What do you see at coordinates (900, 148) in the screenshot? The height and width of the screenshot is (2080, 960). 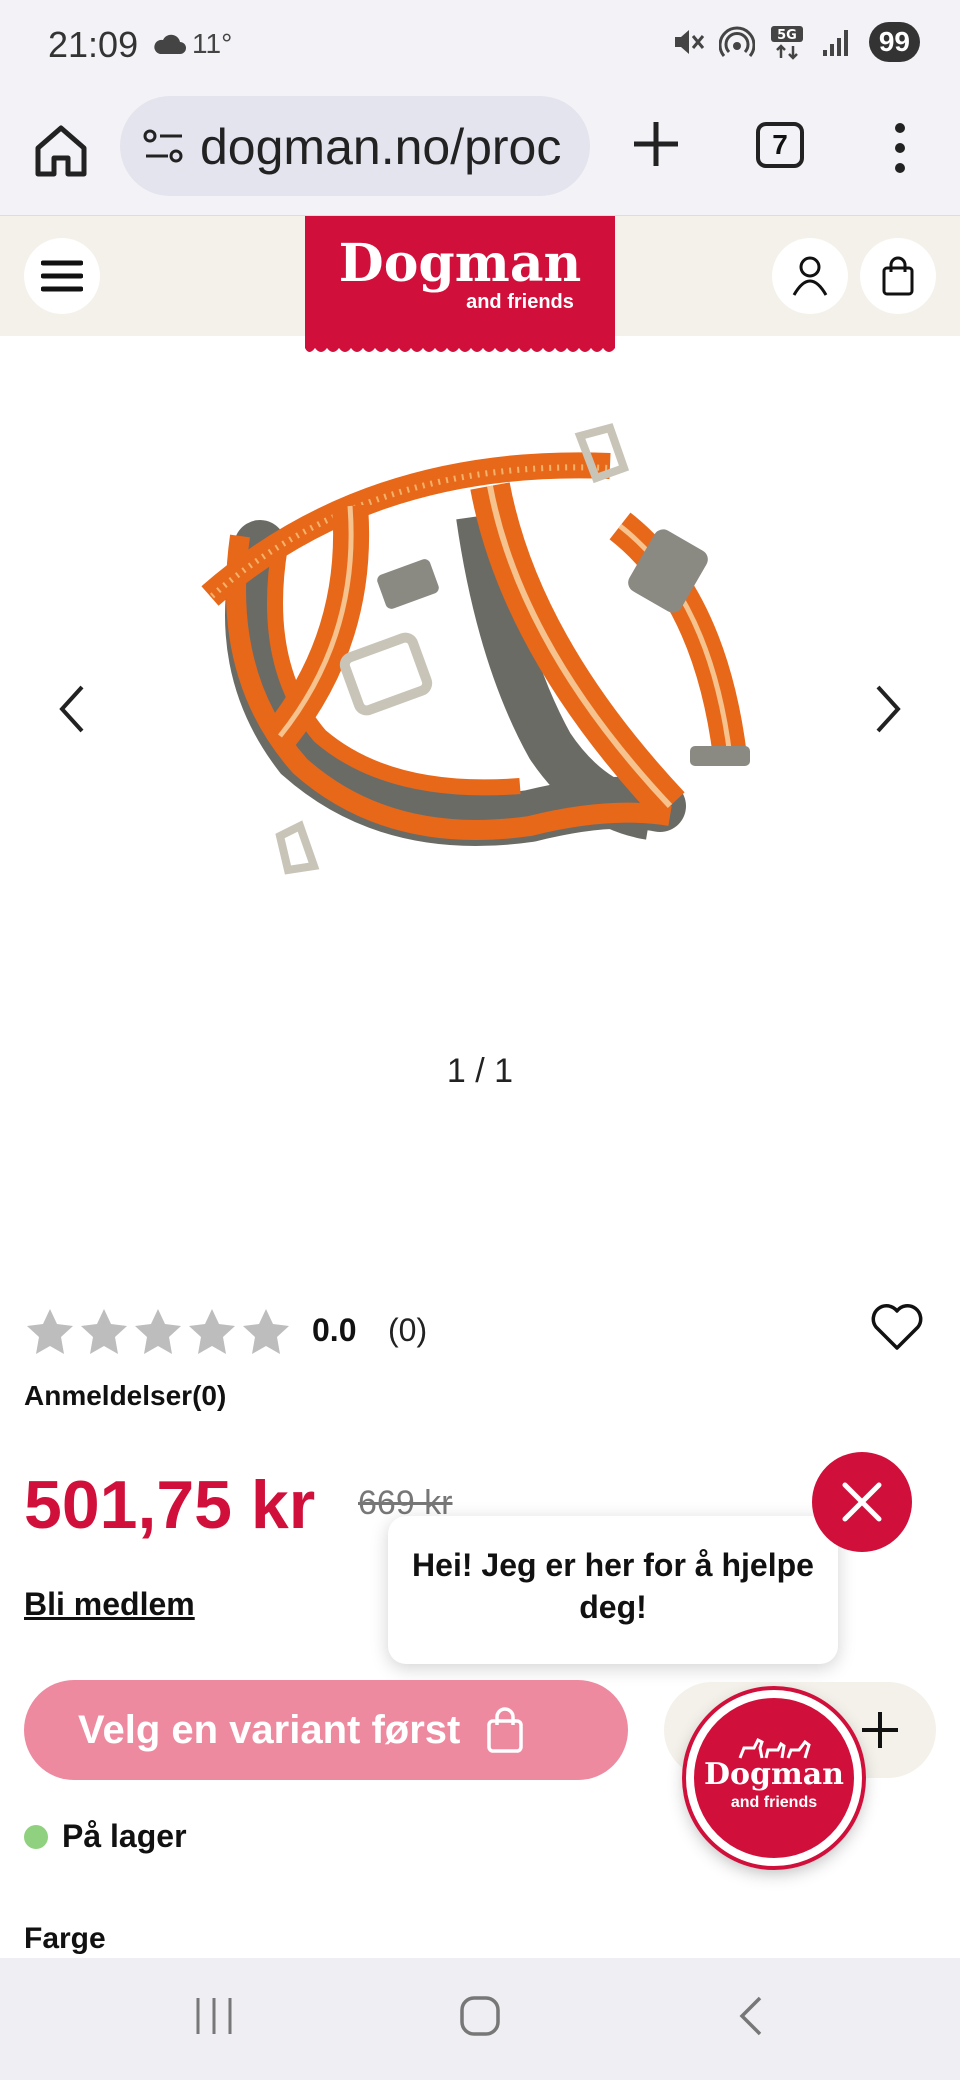 I see `more-menu-icon` at bounding box center [900, 148].